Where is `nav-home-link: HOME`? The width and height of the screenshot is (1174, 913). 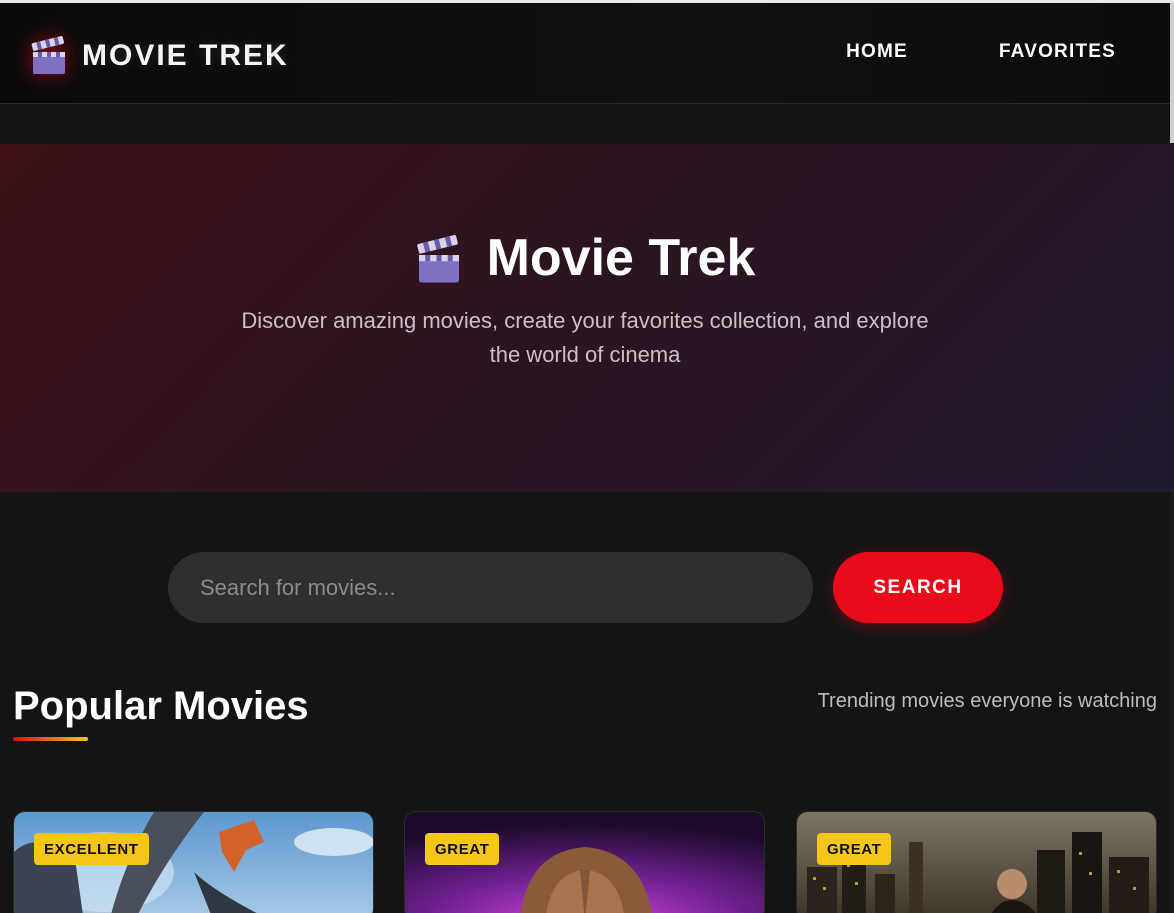
nav-home-link: HOME is located at coordinates (877, 52).